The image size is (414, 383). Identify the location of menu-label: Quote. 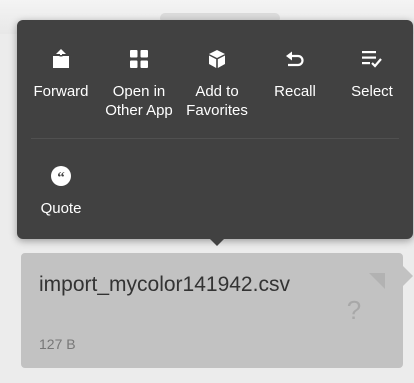
(61, 208).